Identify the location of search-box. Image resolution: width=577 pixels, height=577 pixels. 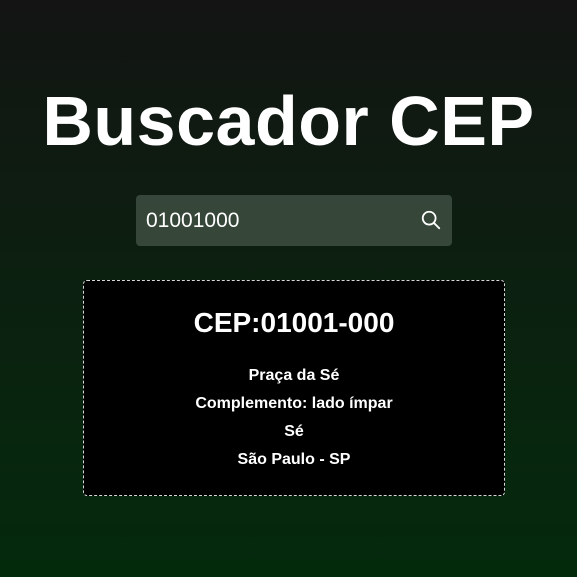
(294, 220).